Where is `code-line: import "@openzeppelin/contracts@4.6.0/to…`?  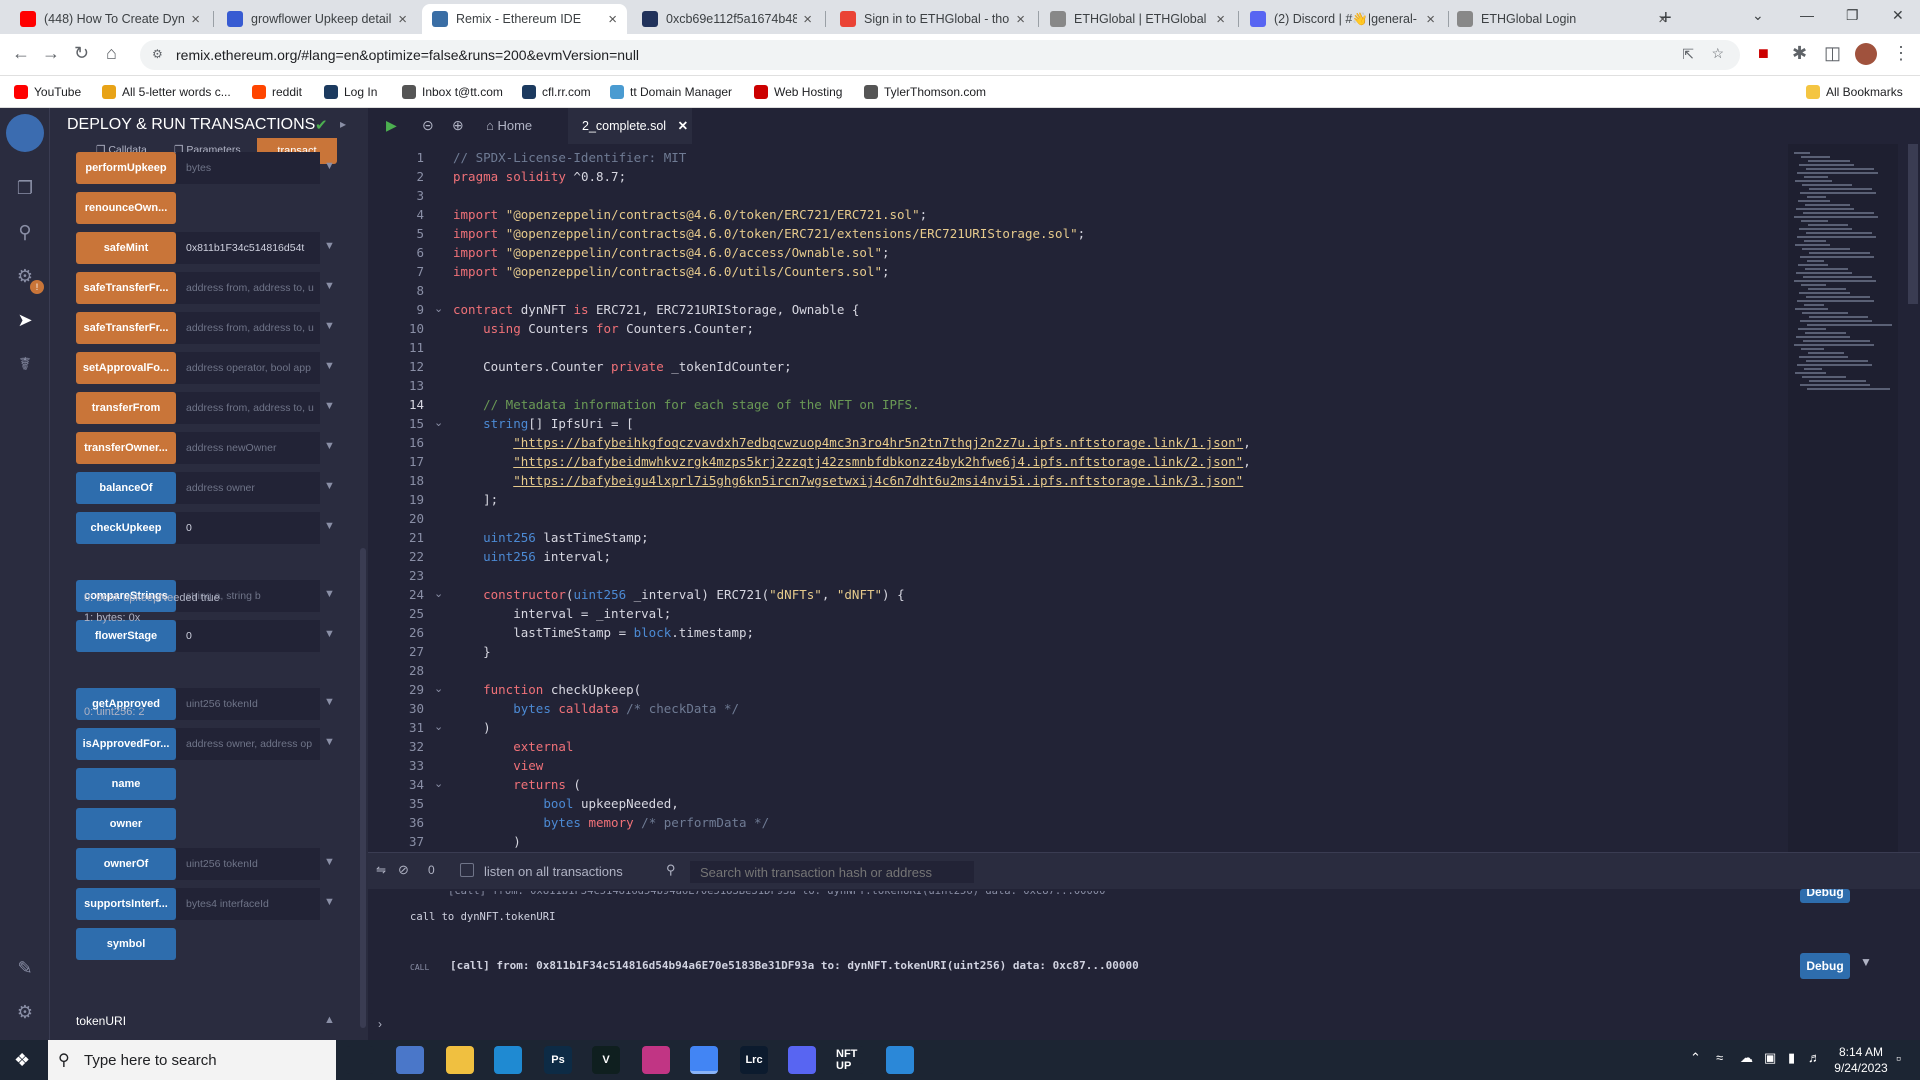 code-line: import "@openzeppelin/contracts@4.6.0/to… is located at coordinates (690, 214).